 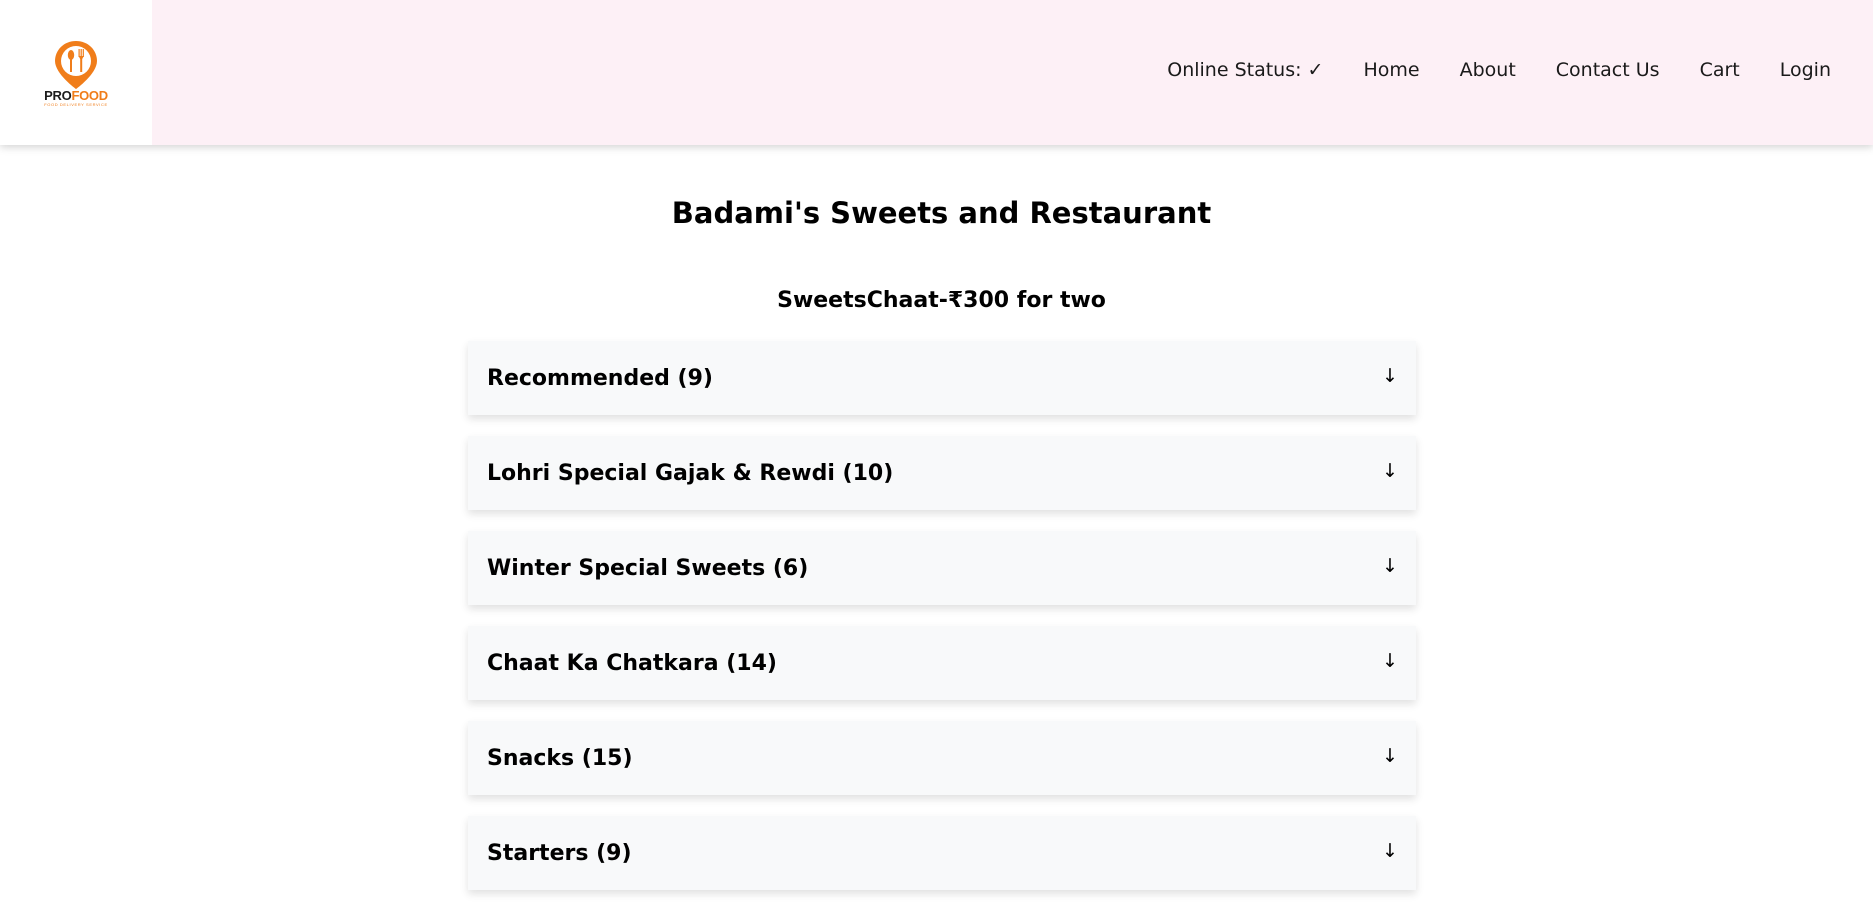 What do you see at coordinates (76, 104) in the screenshot?
I see `logo-tagline: FOOD DELIVERY SERVICE` at bounding box center [76, 104].